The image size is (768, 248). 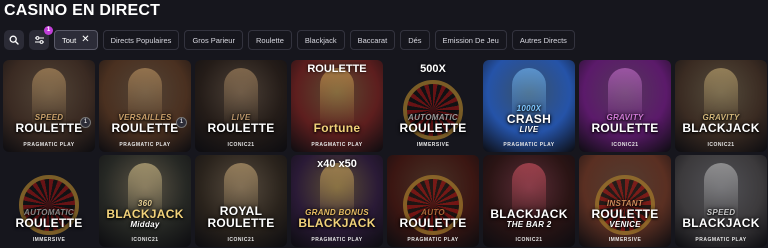 What do you see at coordinates (49, 201) in the screenshot?
I see `game-tile: AUTOMATIC ROULETTE IMMERSIVE` at bounding box center [49, 201].